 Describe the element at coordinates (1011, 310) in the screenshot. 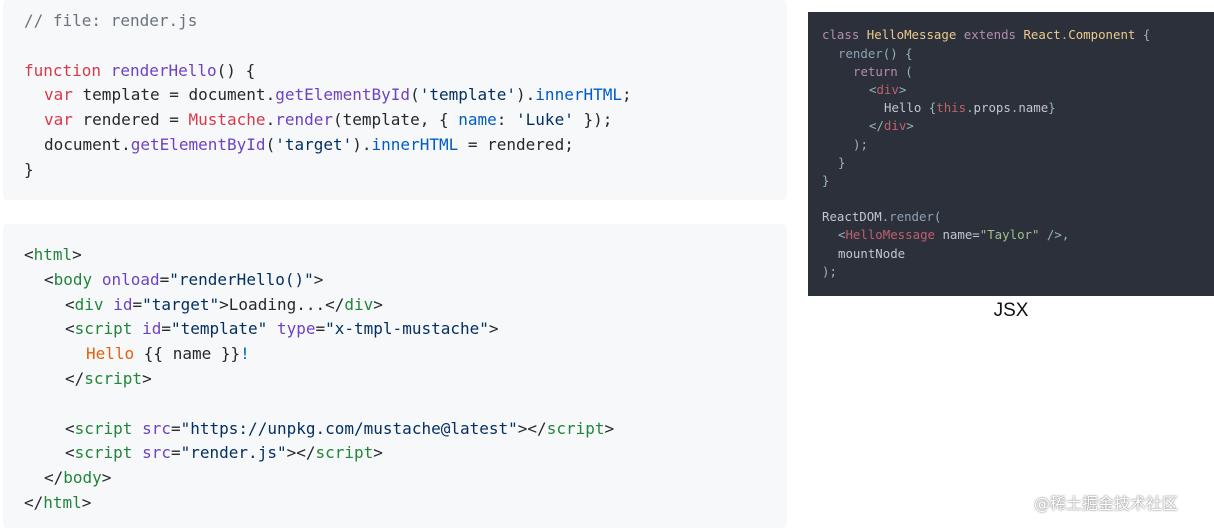

I see `jsx-caption: JSX` at that location.